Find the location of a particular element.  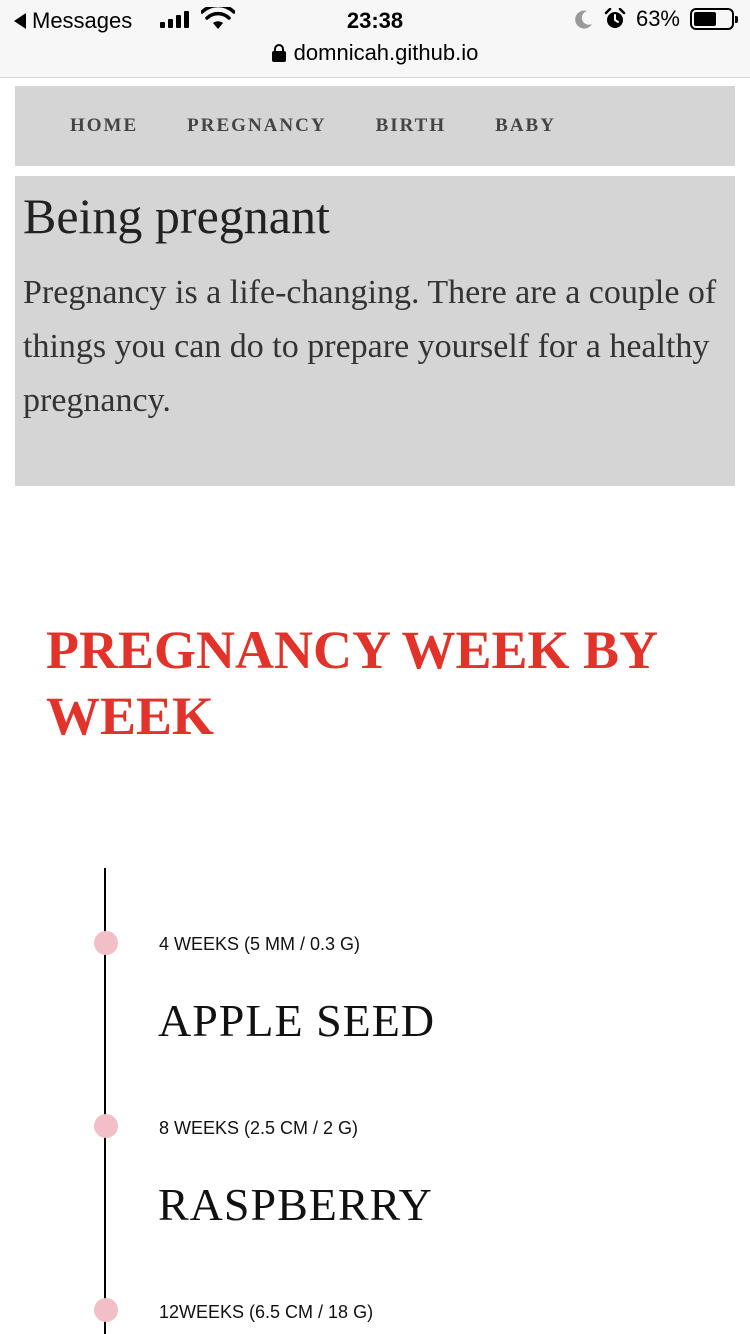

page-title: Being pregnant is located at coordinates (176, 216).